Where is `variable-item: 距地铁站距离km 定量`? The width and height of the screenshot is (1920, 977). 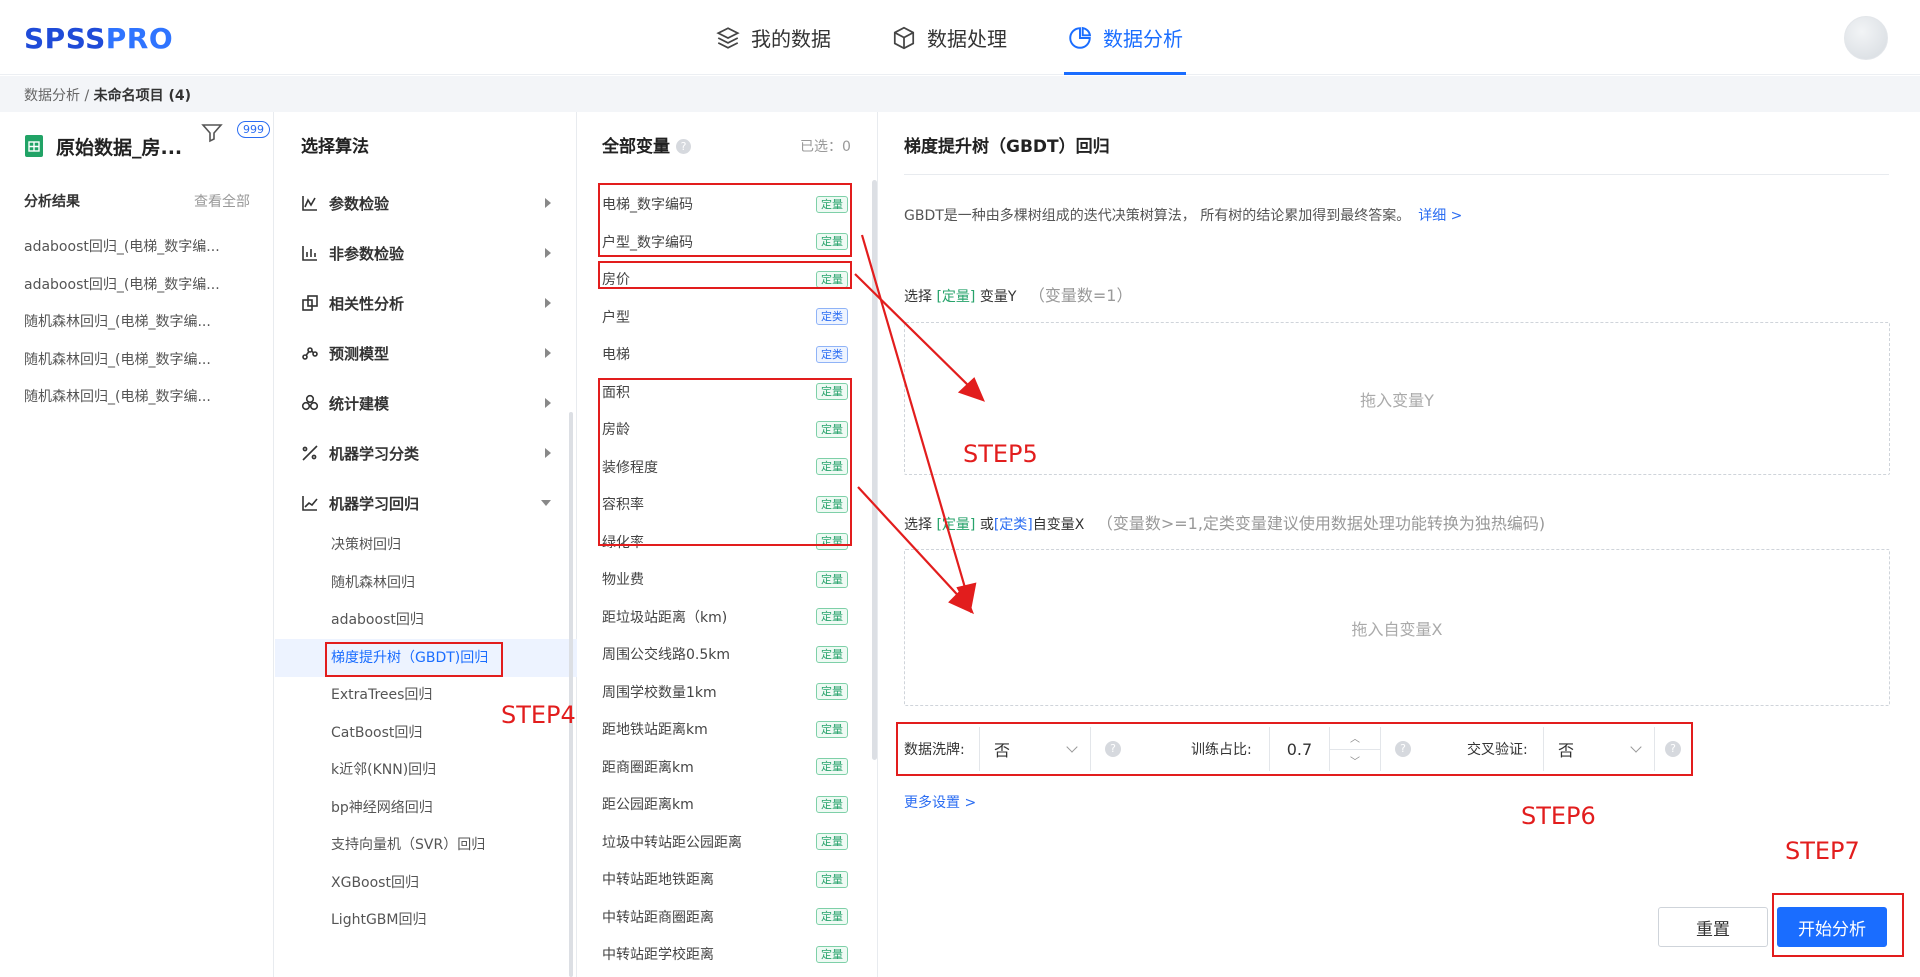 variable-item: 距地铁站距离km 定量 is located at coordinates (725, 729).